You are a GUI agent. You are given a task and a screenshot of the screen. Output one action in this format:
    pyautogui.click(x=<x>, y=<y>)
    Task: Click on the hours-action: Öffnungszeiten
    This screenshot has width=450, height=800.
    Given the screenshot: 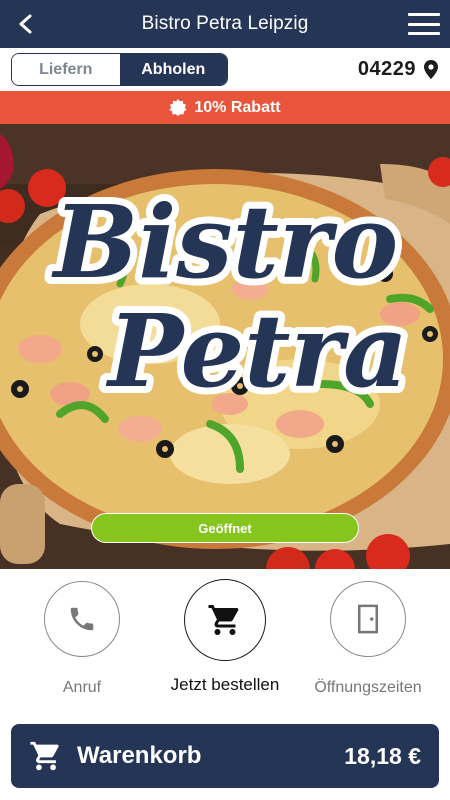 What is the action you would take?
    pyautogui.click(x=368, y=639)
    